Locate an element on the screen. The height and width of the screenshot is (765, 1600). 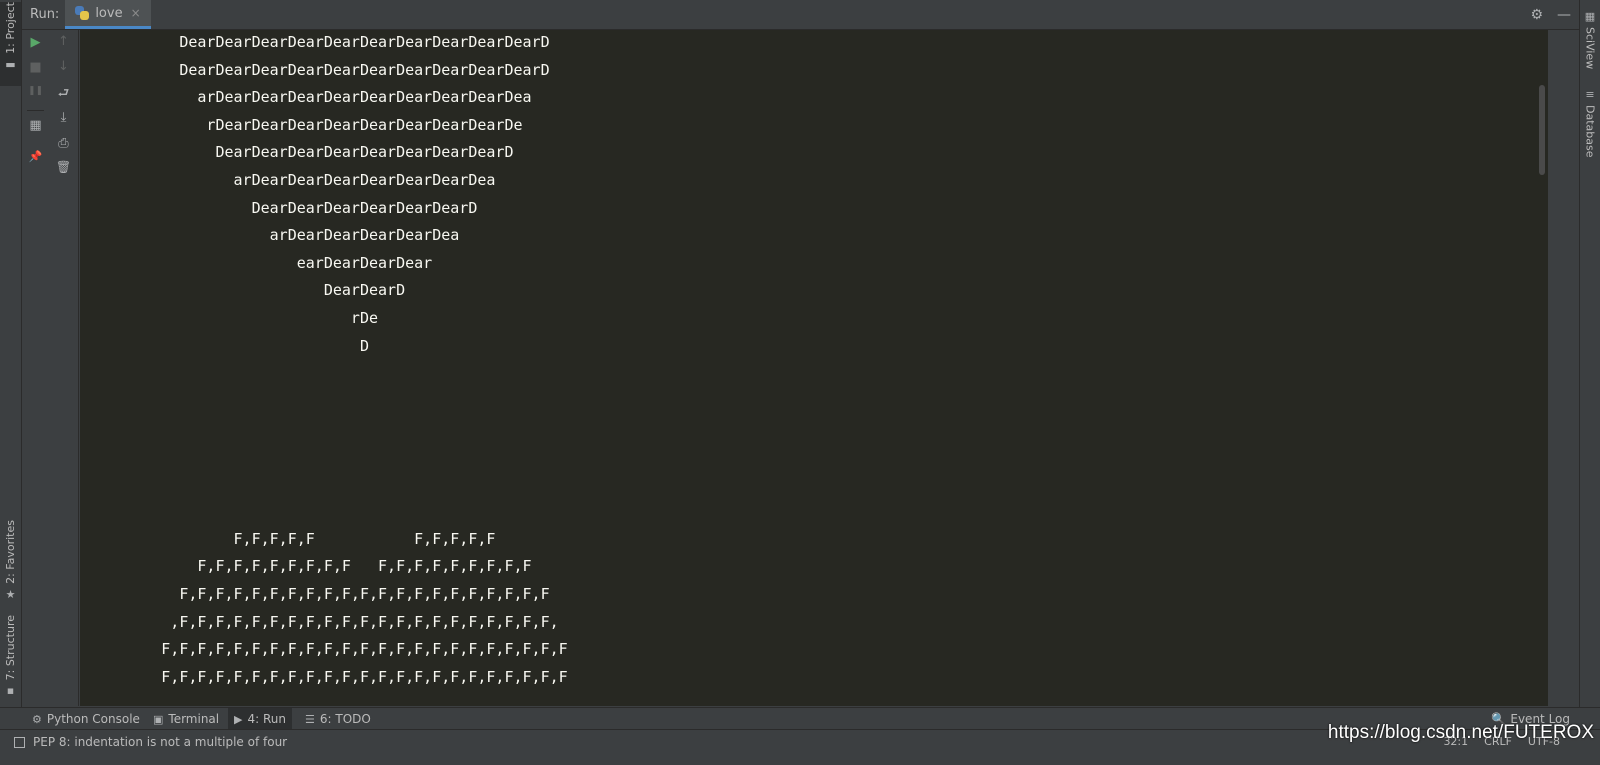
tab-terminal: ▣ Terminal is located at coordinates (186, 719).